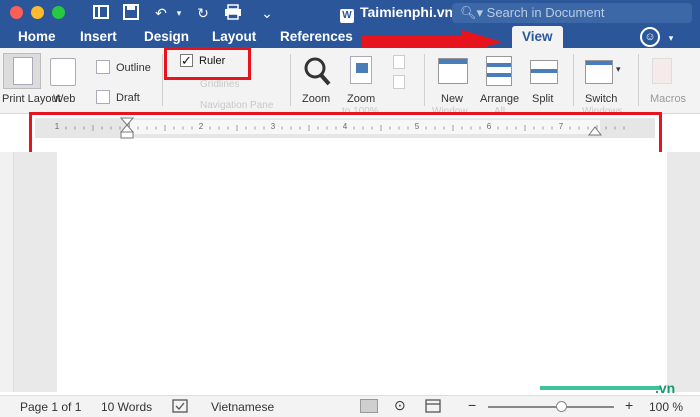  Describe the element at coordinates (499, 65) in the screenshot. I see `arrange-icon-bar-top` at that location.